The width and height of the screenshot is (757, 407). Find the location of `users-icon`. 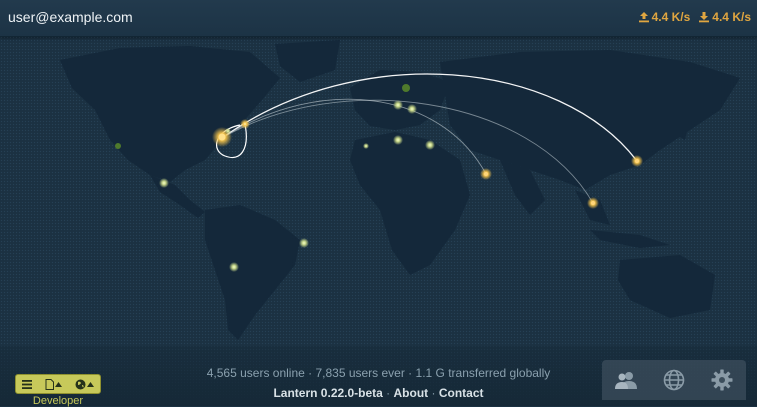

users-icon is located at coordinates (626, 380).